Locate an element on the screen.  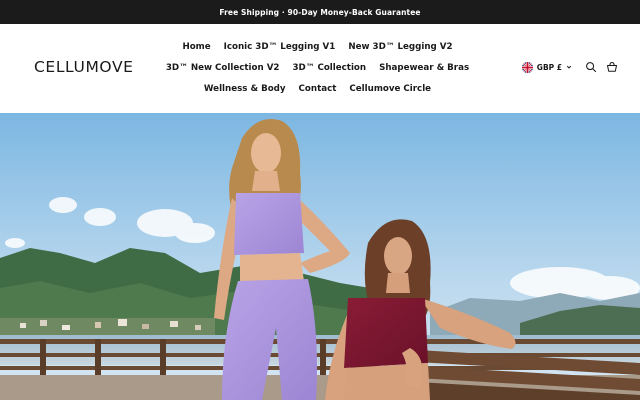
uk-flag-icon is located at coordinates (527, 67).